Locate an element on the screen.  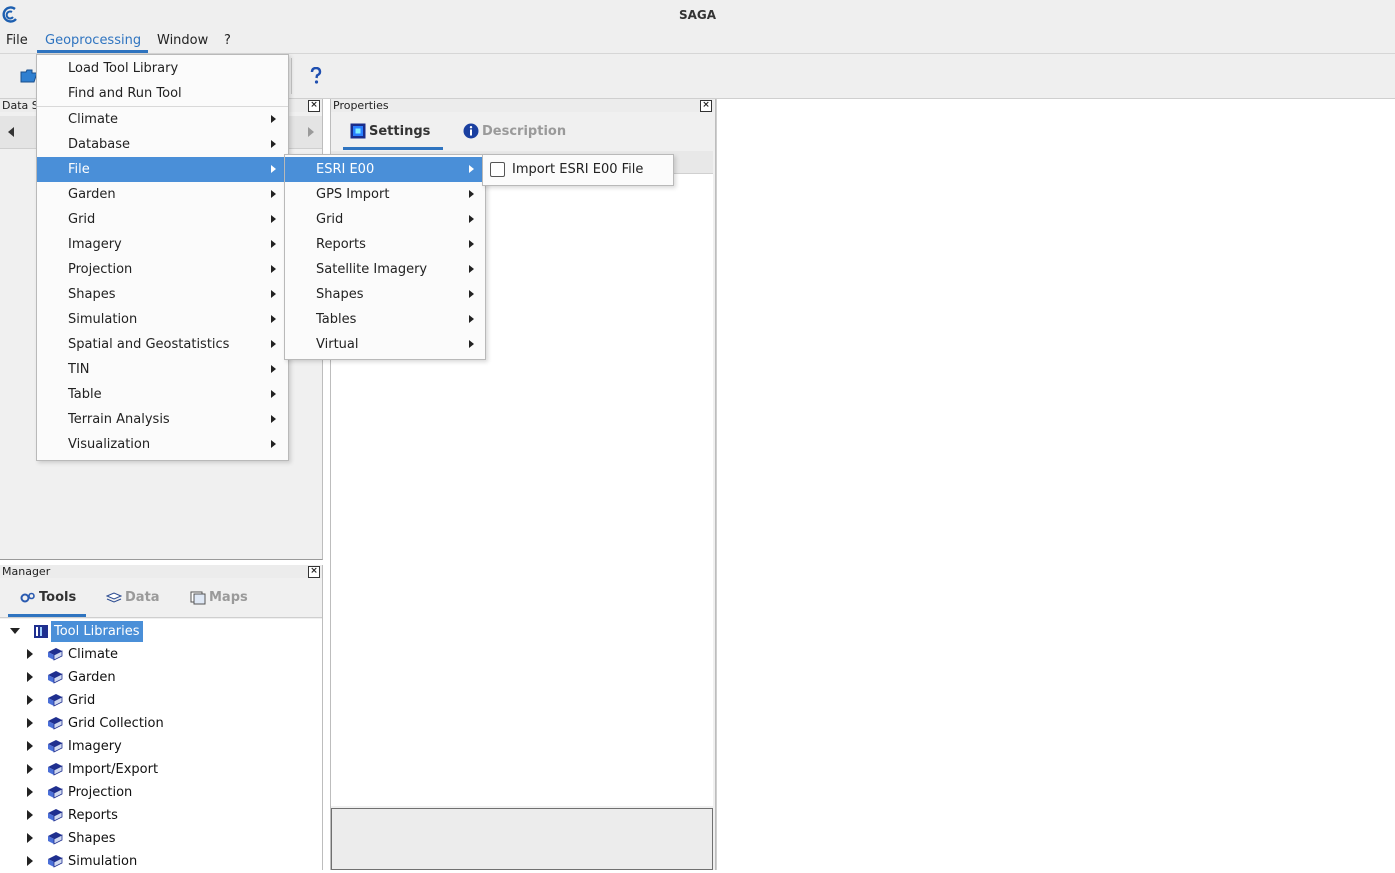
menu-category-spatial-and-geostatistics: Spatial and Geostatistics is located at coordinates (162, 344).